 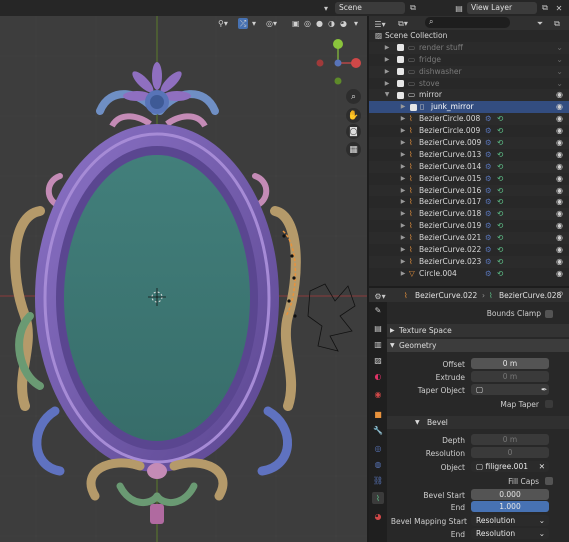 I want to click on outliner-row: ▶ ⌇ BezierCurve.019 ⚙ ⟲ ◉, so click(x=469, y=226).